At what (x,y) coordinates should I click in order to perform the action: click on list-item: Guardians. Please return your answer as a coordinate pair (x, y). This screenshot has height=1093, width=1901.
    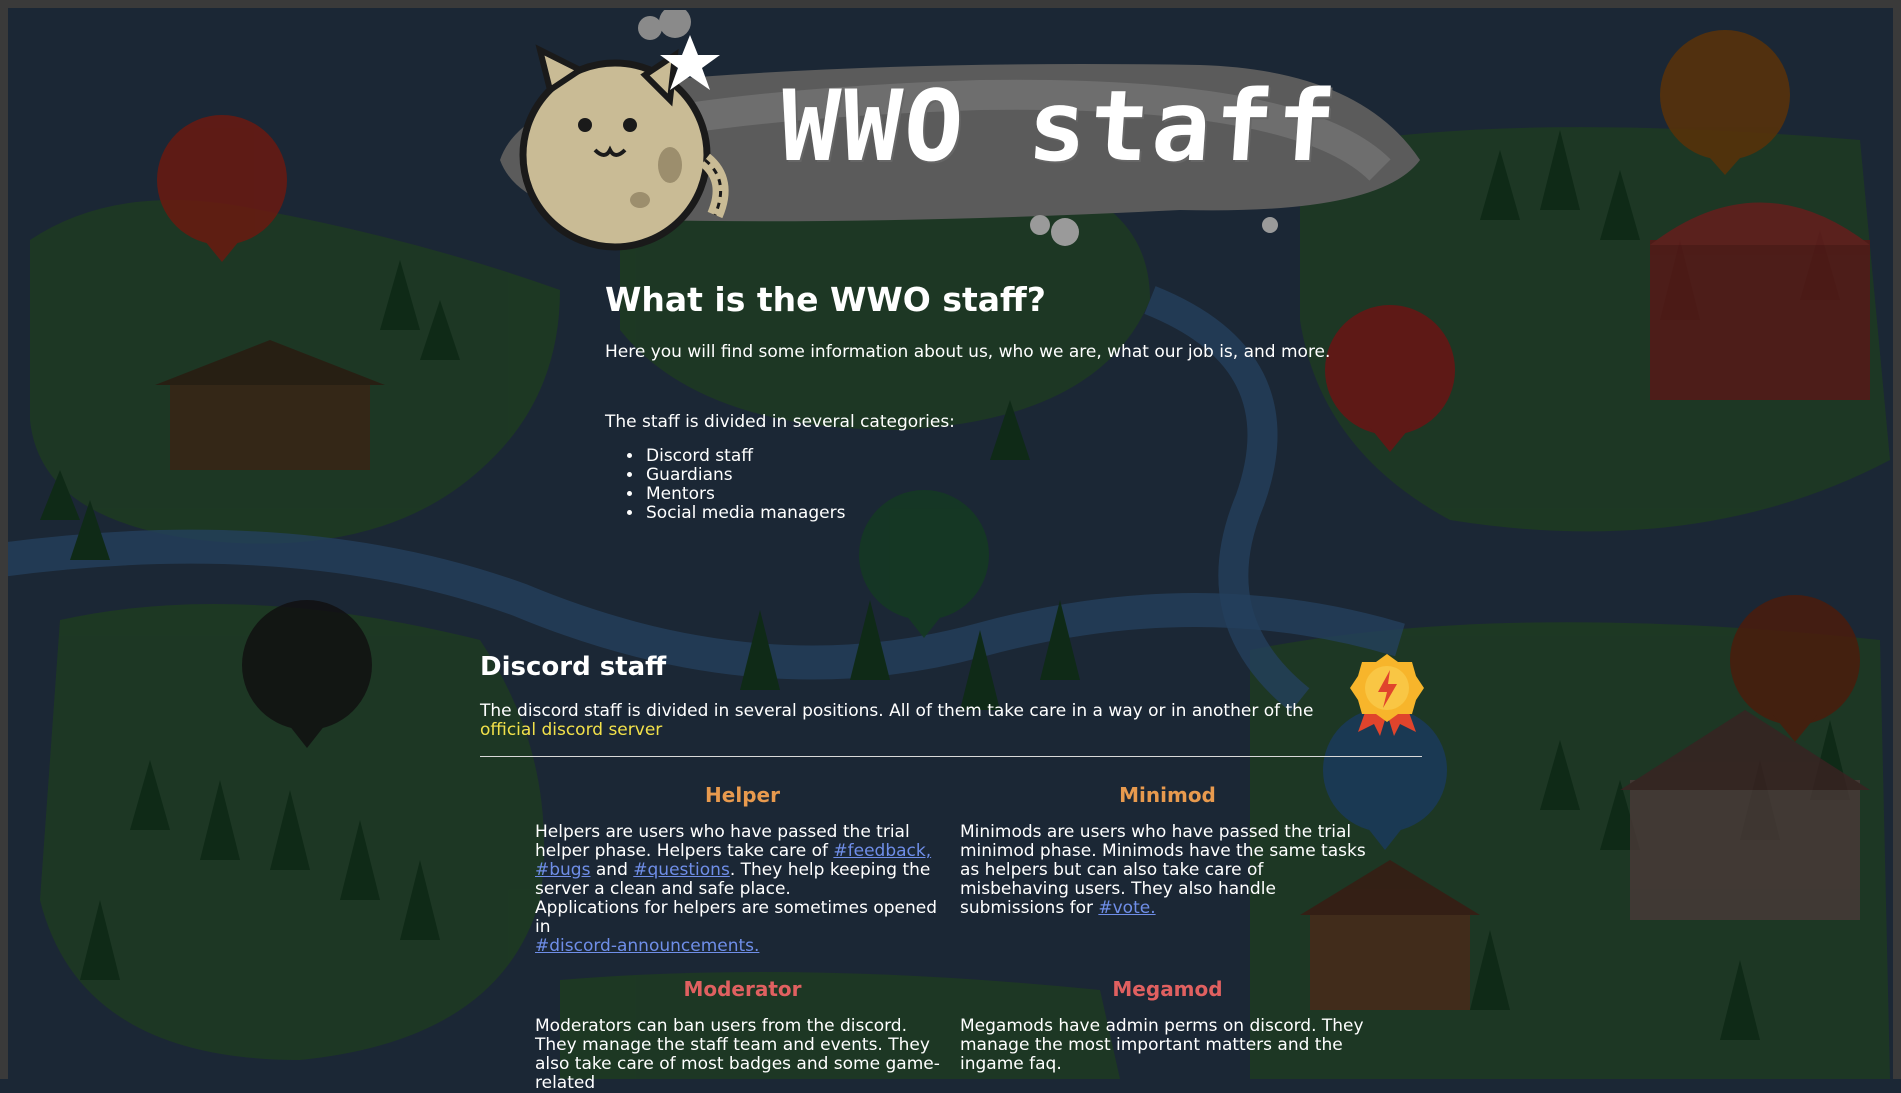
    Looking at the image, I should click on (744, 475).